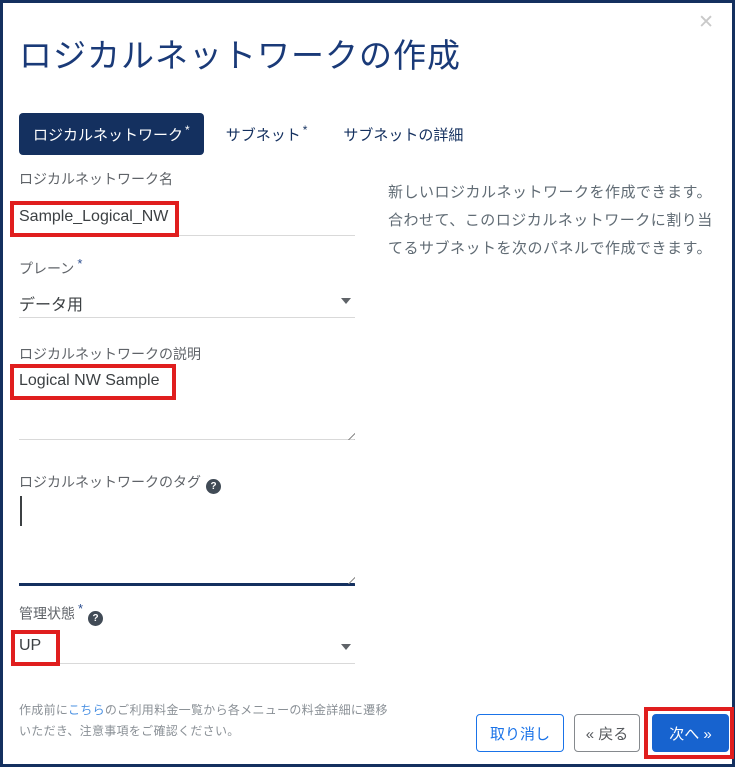  I want to click on tab-subnet-details: サブネットの詳細, so click(404, 134).